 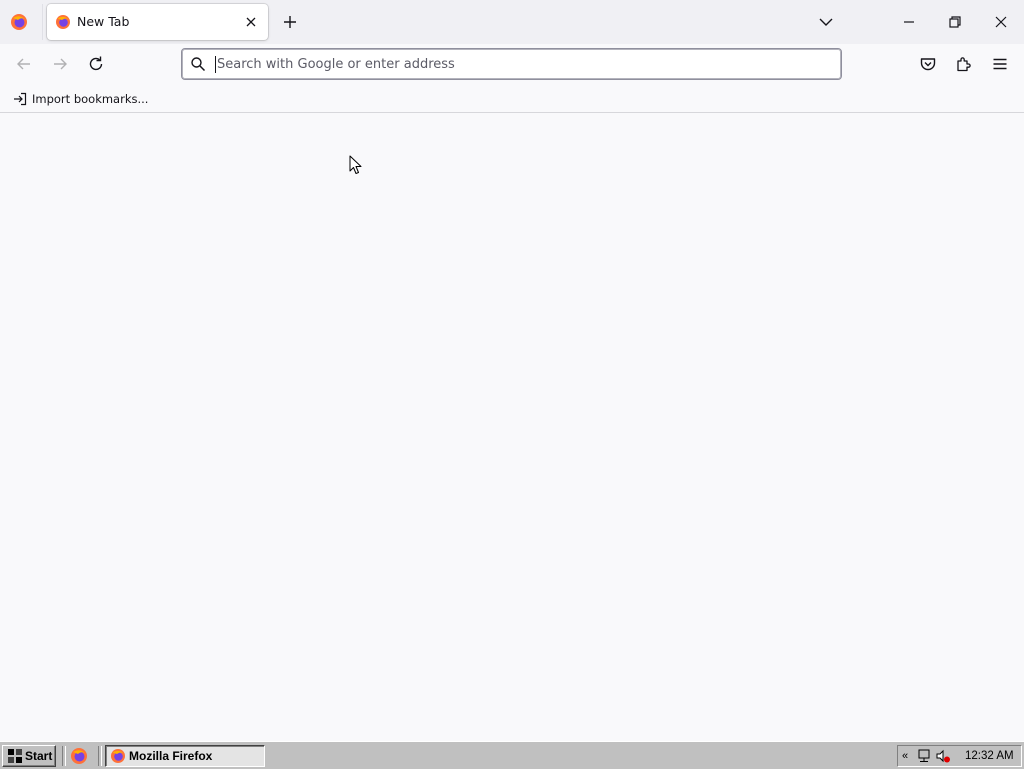 What do you see at coordinates (290, 22) in the screenshot?
I see `new-tab-plus-icon` at bounding box center [290, 22].